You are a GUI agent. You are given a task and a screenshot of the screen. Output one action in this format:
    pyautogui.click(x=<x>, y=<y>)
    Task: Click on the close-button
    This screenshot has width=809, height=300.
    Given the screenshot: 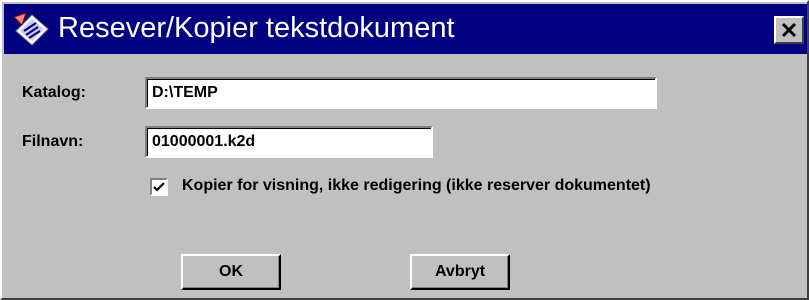 What is the action you would take?
    pyautogui.click(x=789, y=30)
    